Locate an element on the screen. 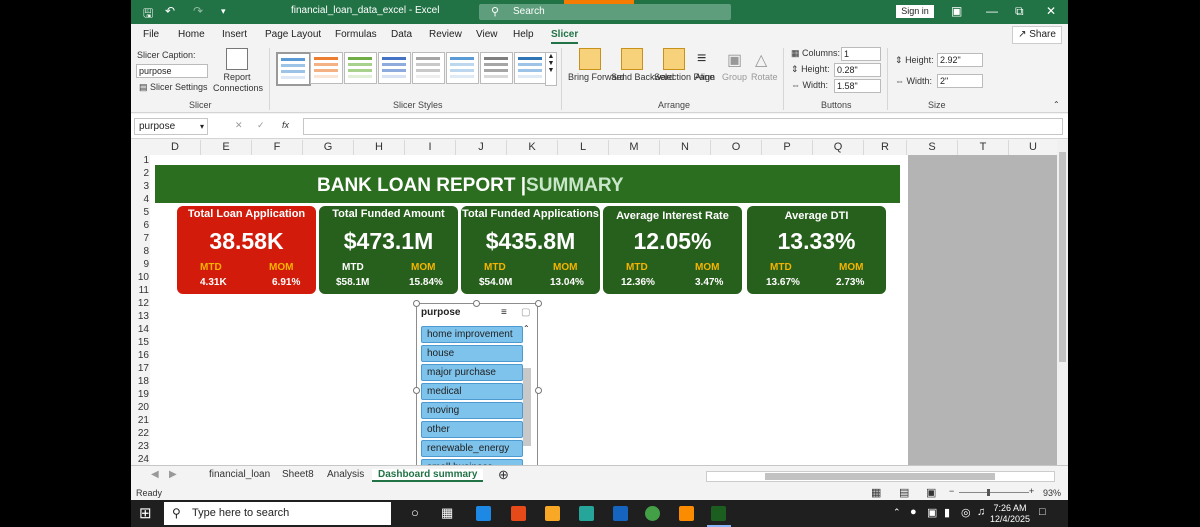  zoom-slider is located at coordinates (994, 492).